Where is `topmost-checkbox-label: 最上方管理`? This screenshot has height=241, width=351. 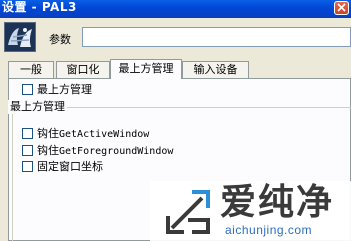
topmost-checkbox-label: 最上方管理 is located at coordinates (64, 89).